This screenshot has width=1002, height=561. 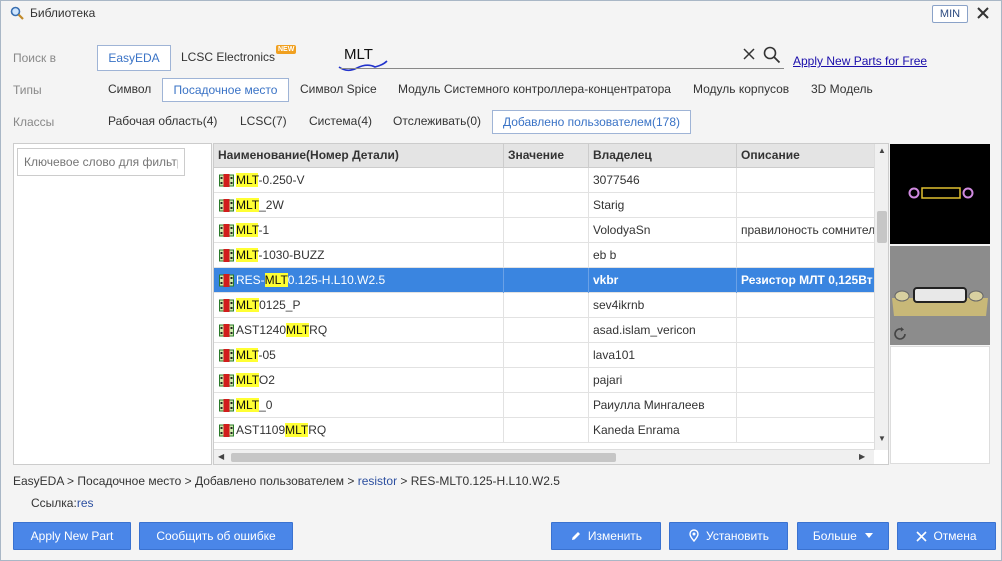 I want to click on cell-name: MLT-0.250-V, so click(x=359, y=180).